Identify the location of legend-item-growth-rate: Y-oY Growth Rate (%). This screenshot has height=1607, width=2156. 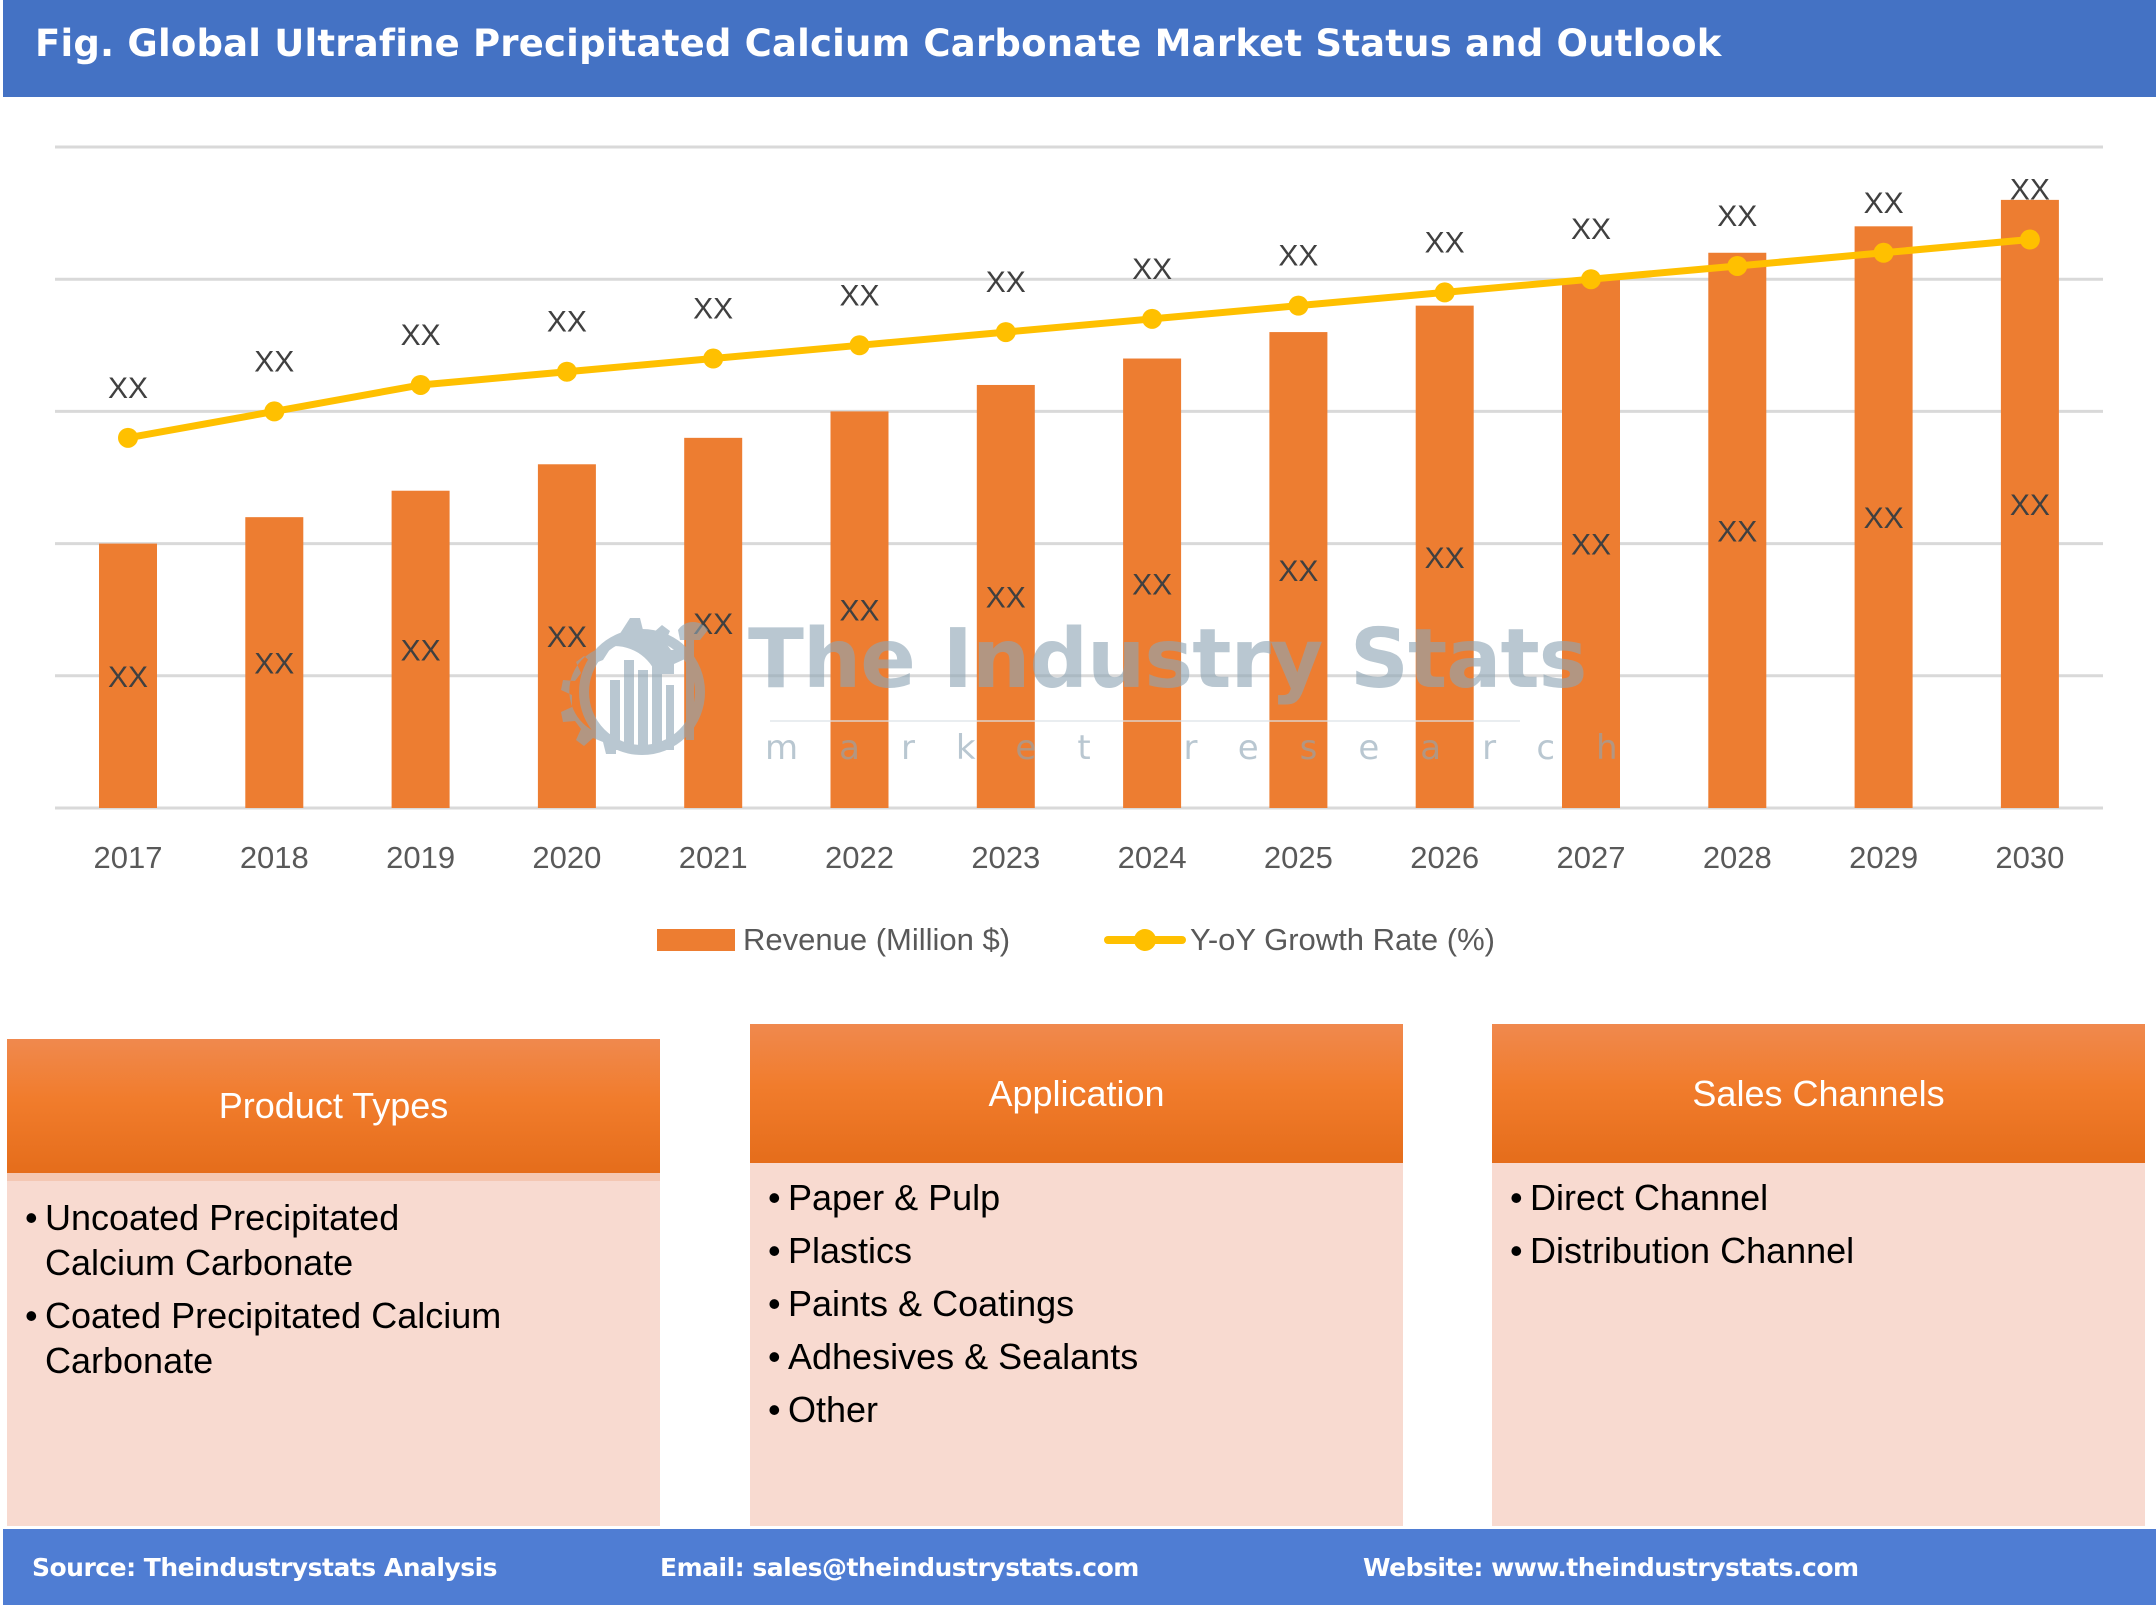
(1299, 940).